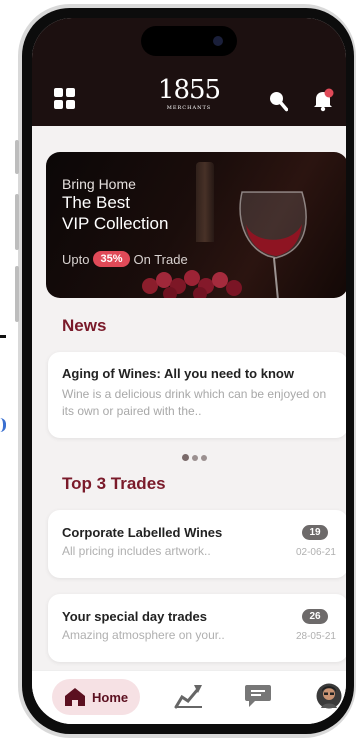  I want to click on grapes-image, so click(192, 284).